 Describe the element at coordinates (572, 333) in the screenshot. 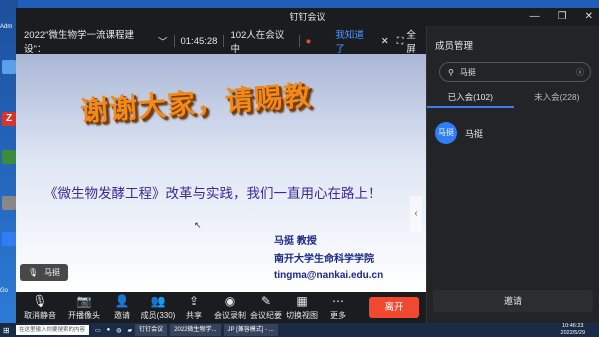

I see `clock-date: 2022/5/29` at that location.